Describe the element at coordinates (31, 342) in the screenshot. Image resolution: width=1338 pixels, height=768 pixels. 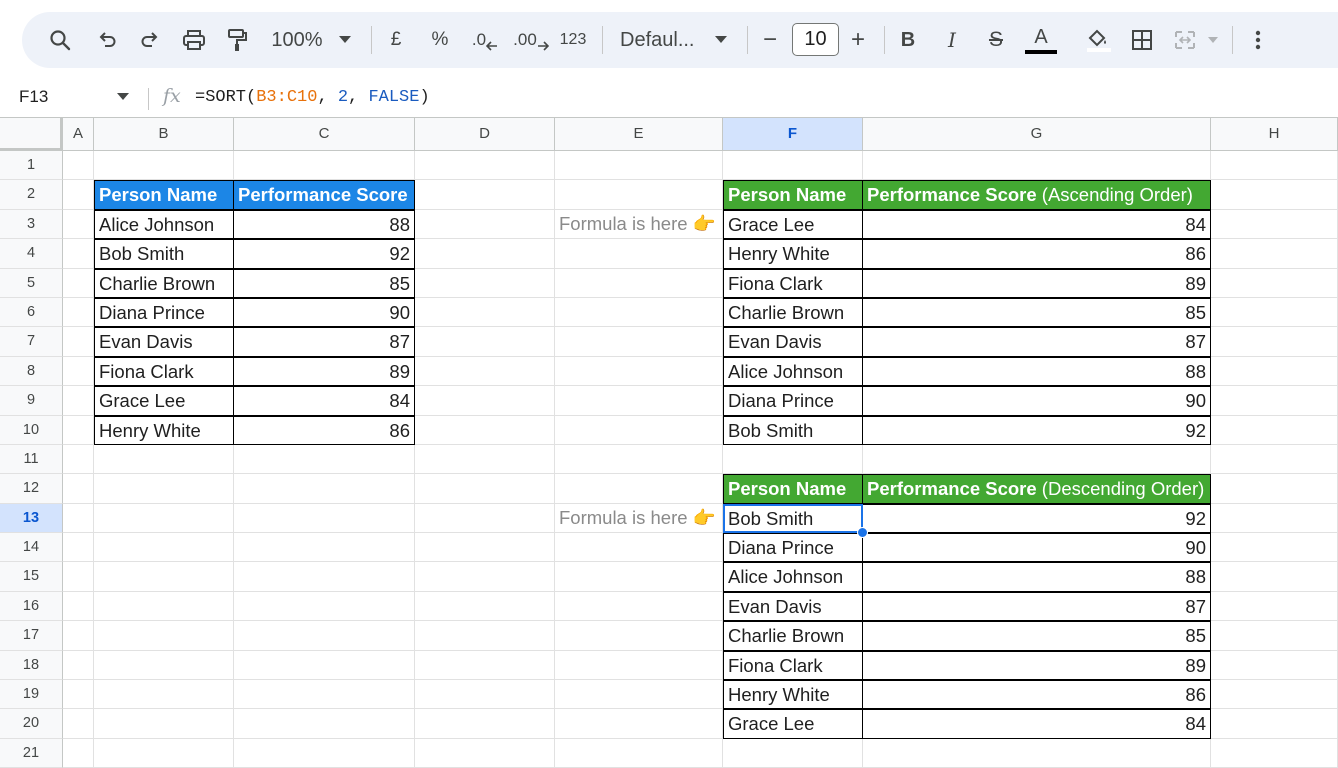
I see `row-header-7: 7` at that location.